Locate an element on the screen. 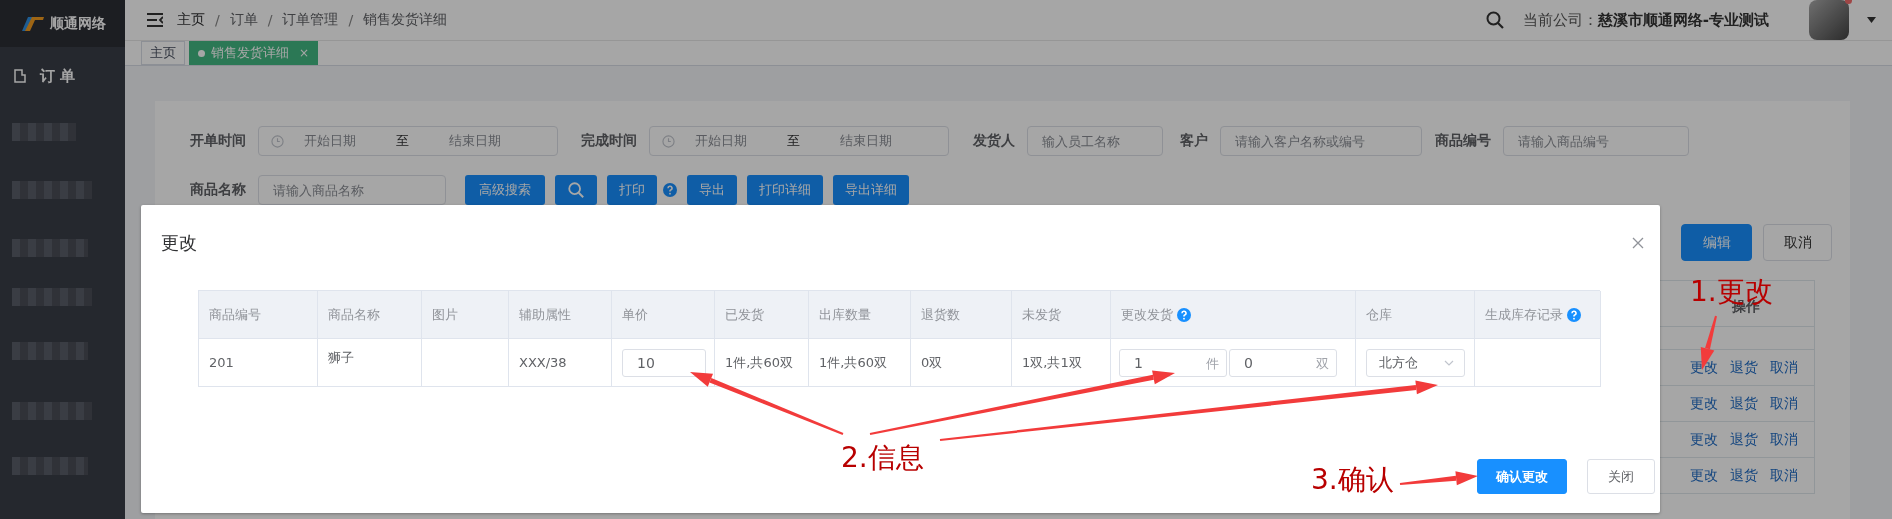 Image resolution: width=1892 pixels, height=519 pixels. toolbar-button: 打印详细 is located at coordinates (785, 190).